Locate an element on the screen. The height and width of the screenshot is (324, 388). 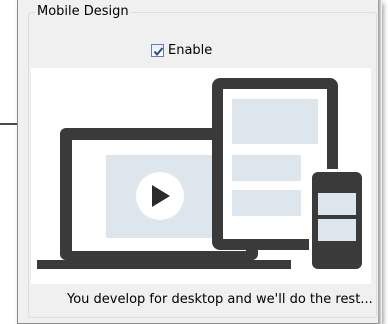
enable-label: Enable is located at coordinates (190, 50).